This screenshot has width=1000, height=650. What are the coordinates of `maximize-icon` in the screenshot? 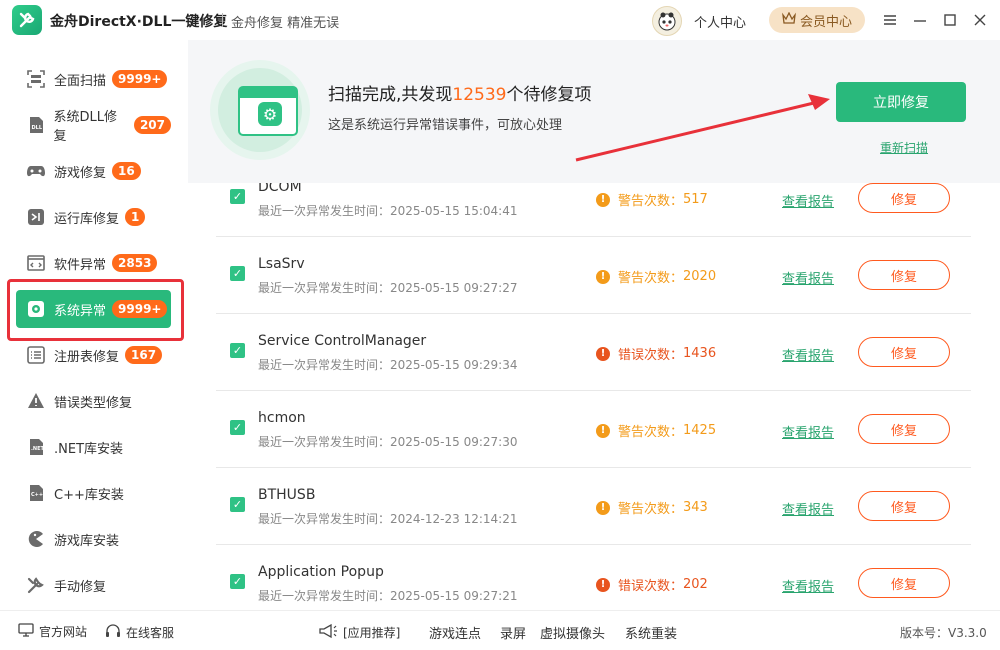 It's located at (950, 20).